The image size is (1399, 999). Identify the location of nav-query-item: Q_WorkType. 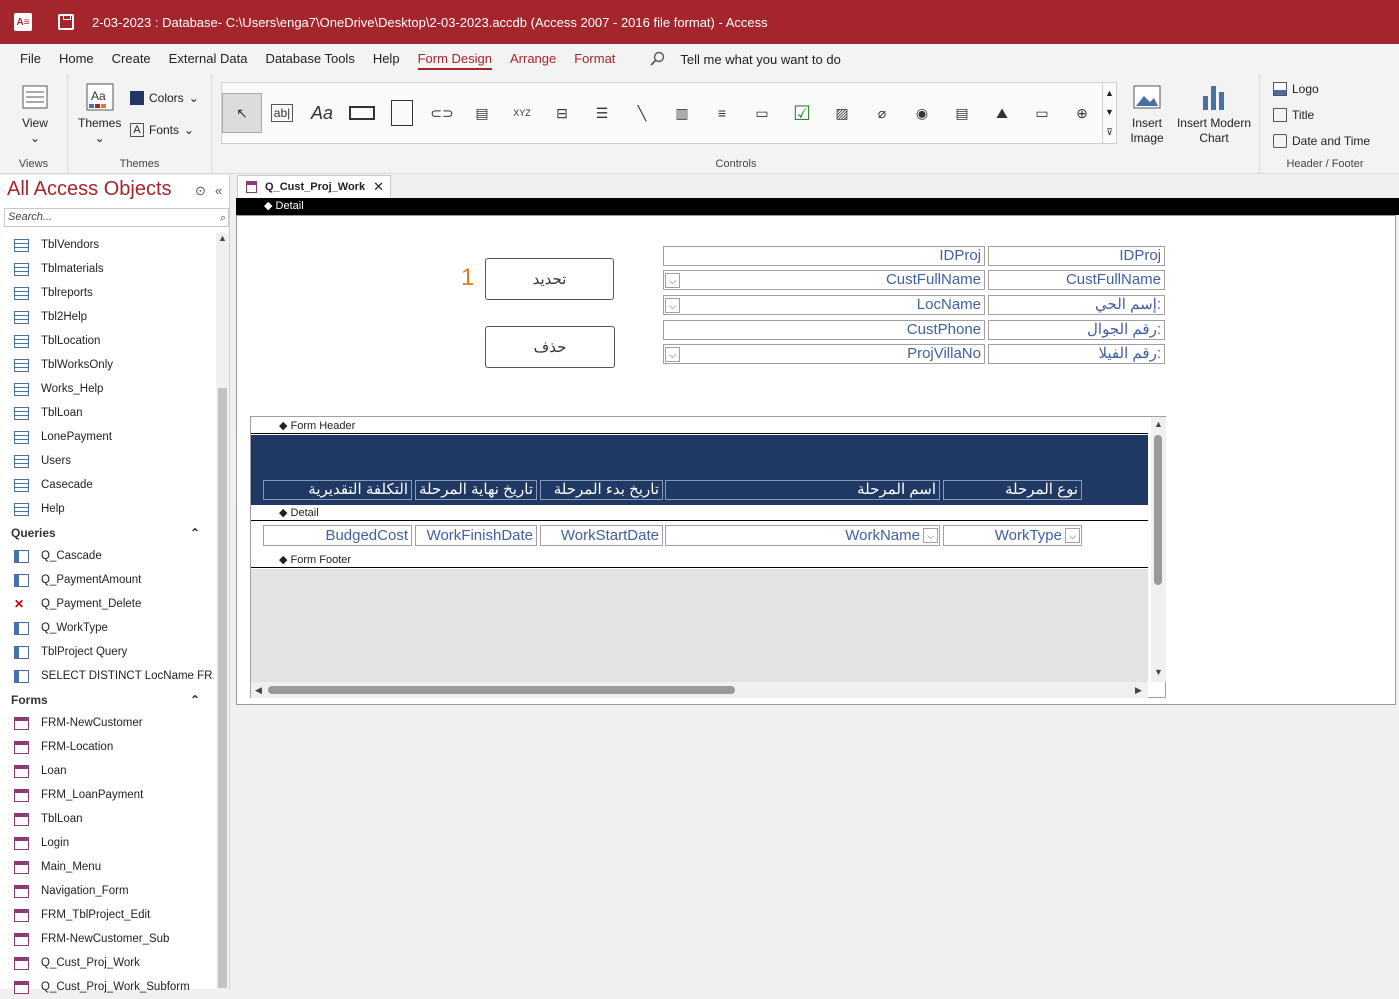
(107, 628).